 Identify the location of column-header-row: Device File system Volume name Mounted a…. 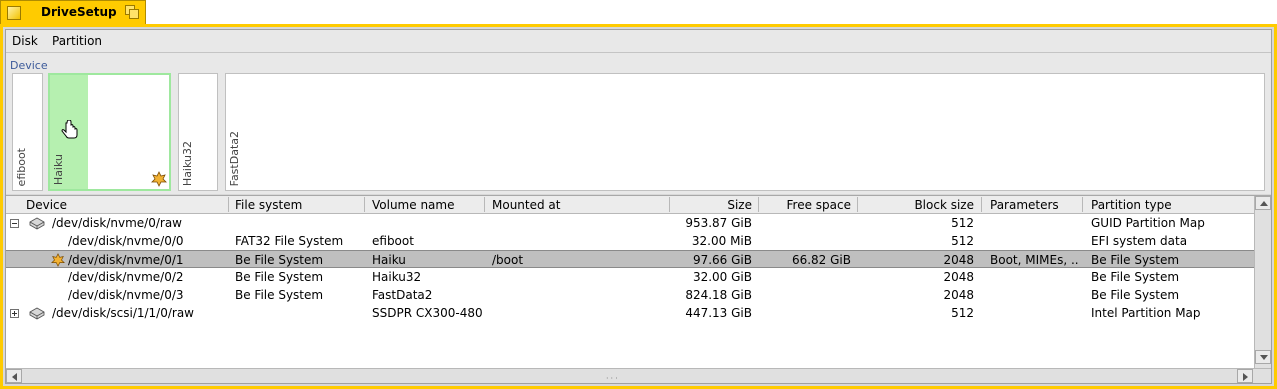
(630, 205).